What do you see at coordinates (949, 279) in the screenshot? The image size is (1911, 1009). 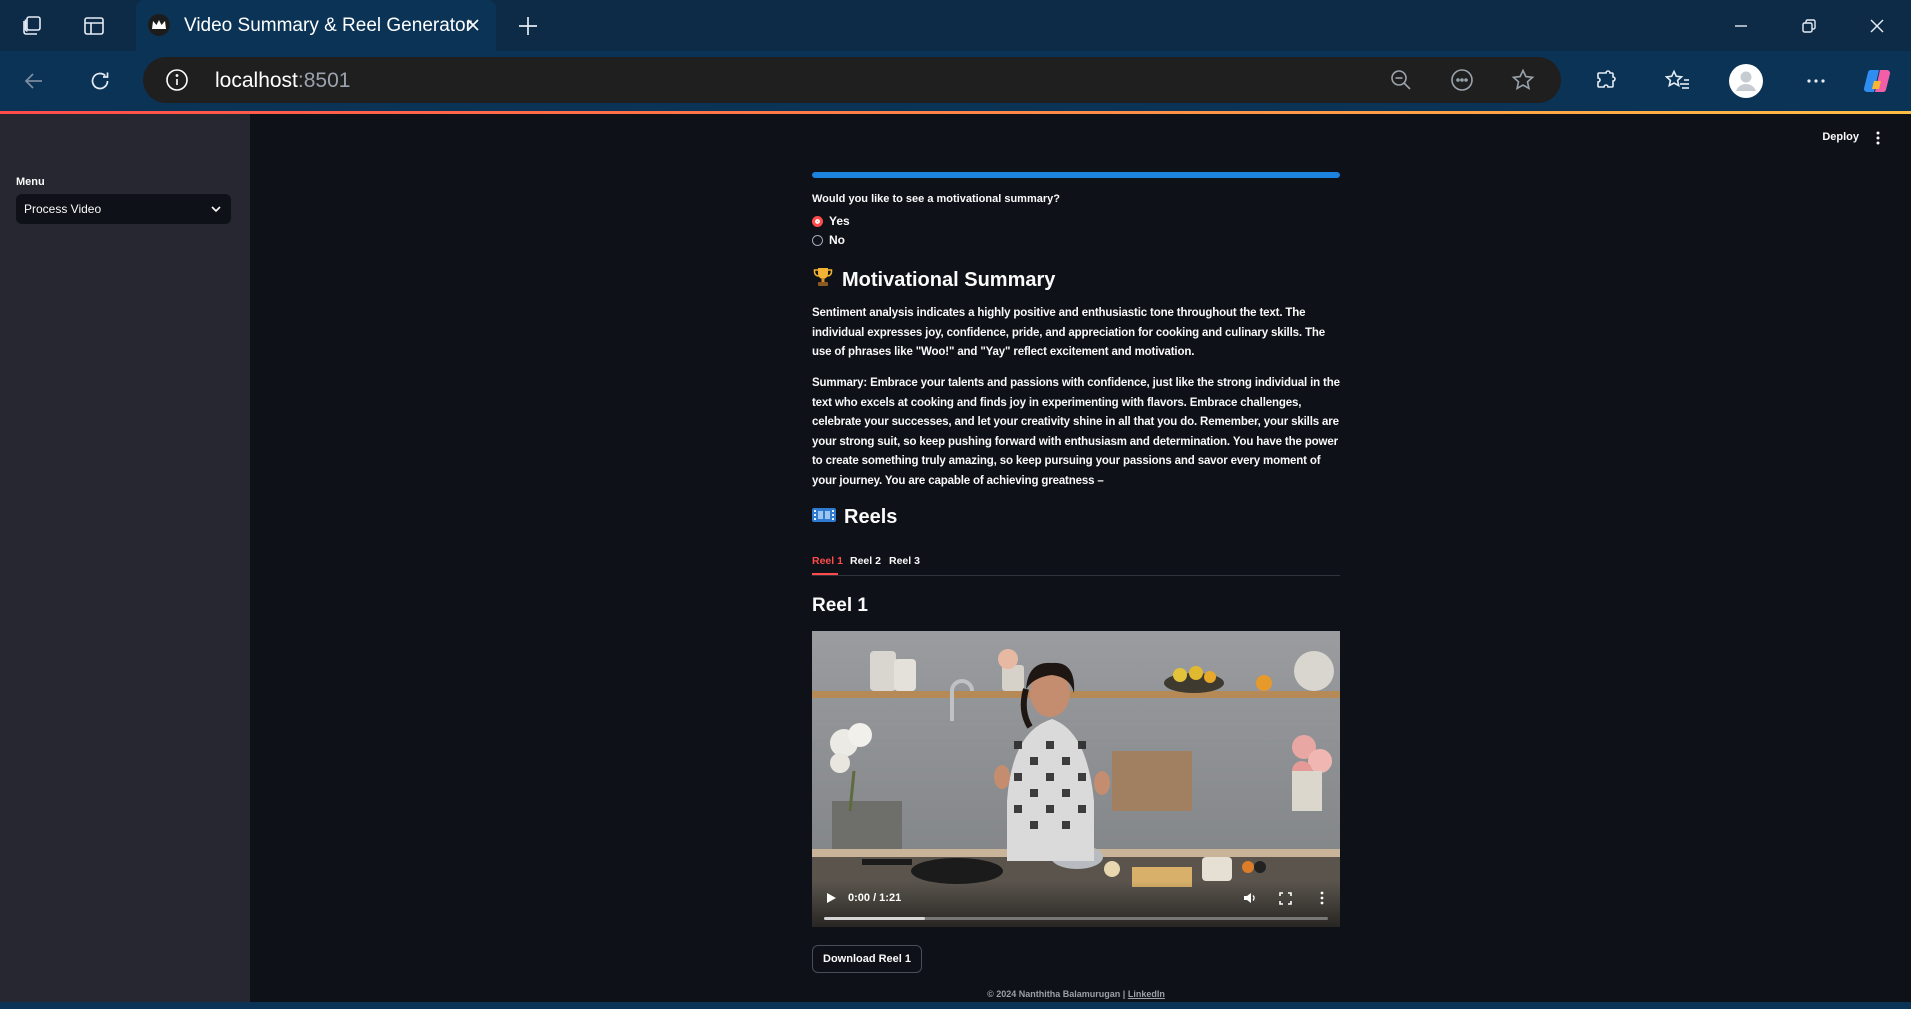 I see `motivational-summary-title: Motivational Summary` at bounding box center [949, 279].